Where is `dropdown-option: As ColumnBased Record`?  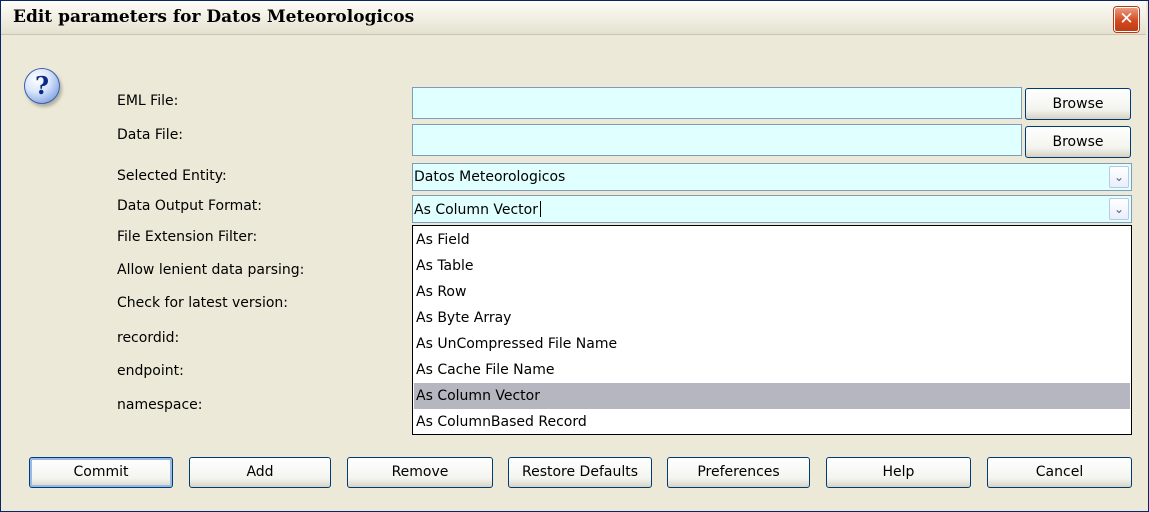 dropdown-option: As ColumnBased Record is located at coordinates (772, 422).